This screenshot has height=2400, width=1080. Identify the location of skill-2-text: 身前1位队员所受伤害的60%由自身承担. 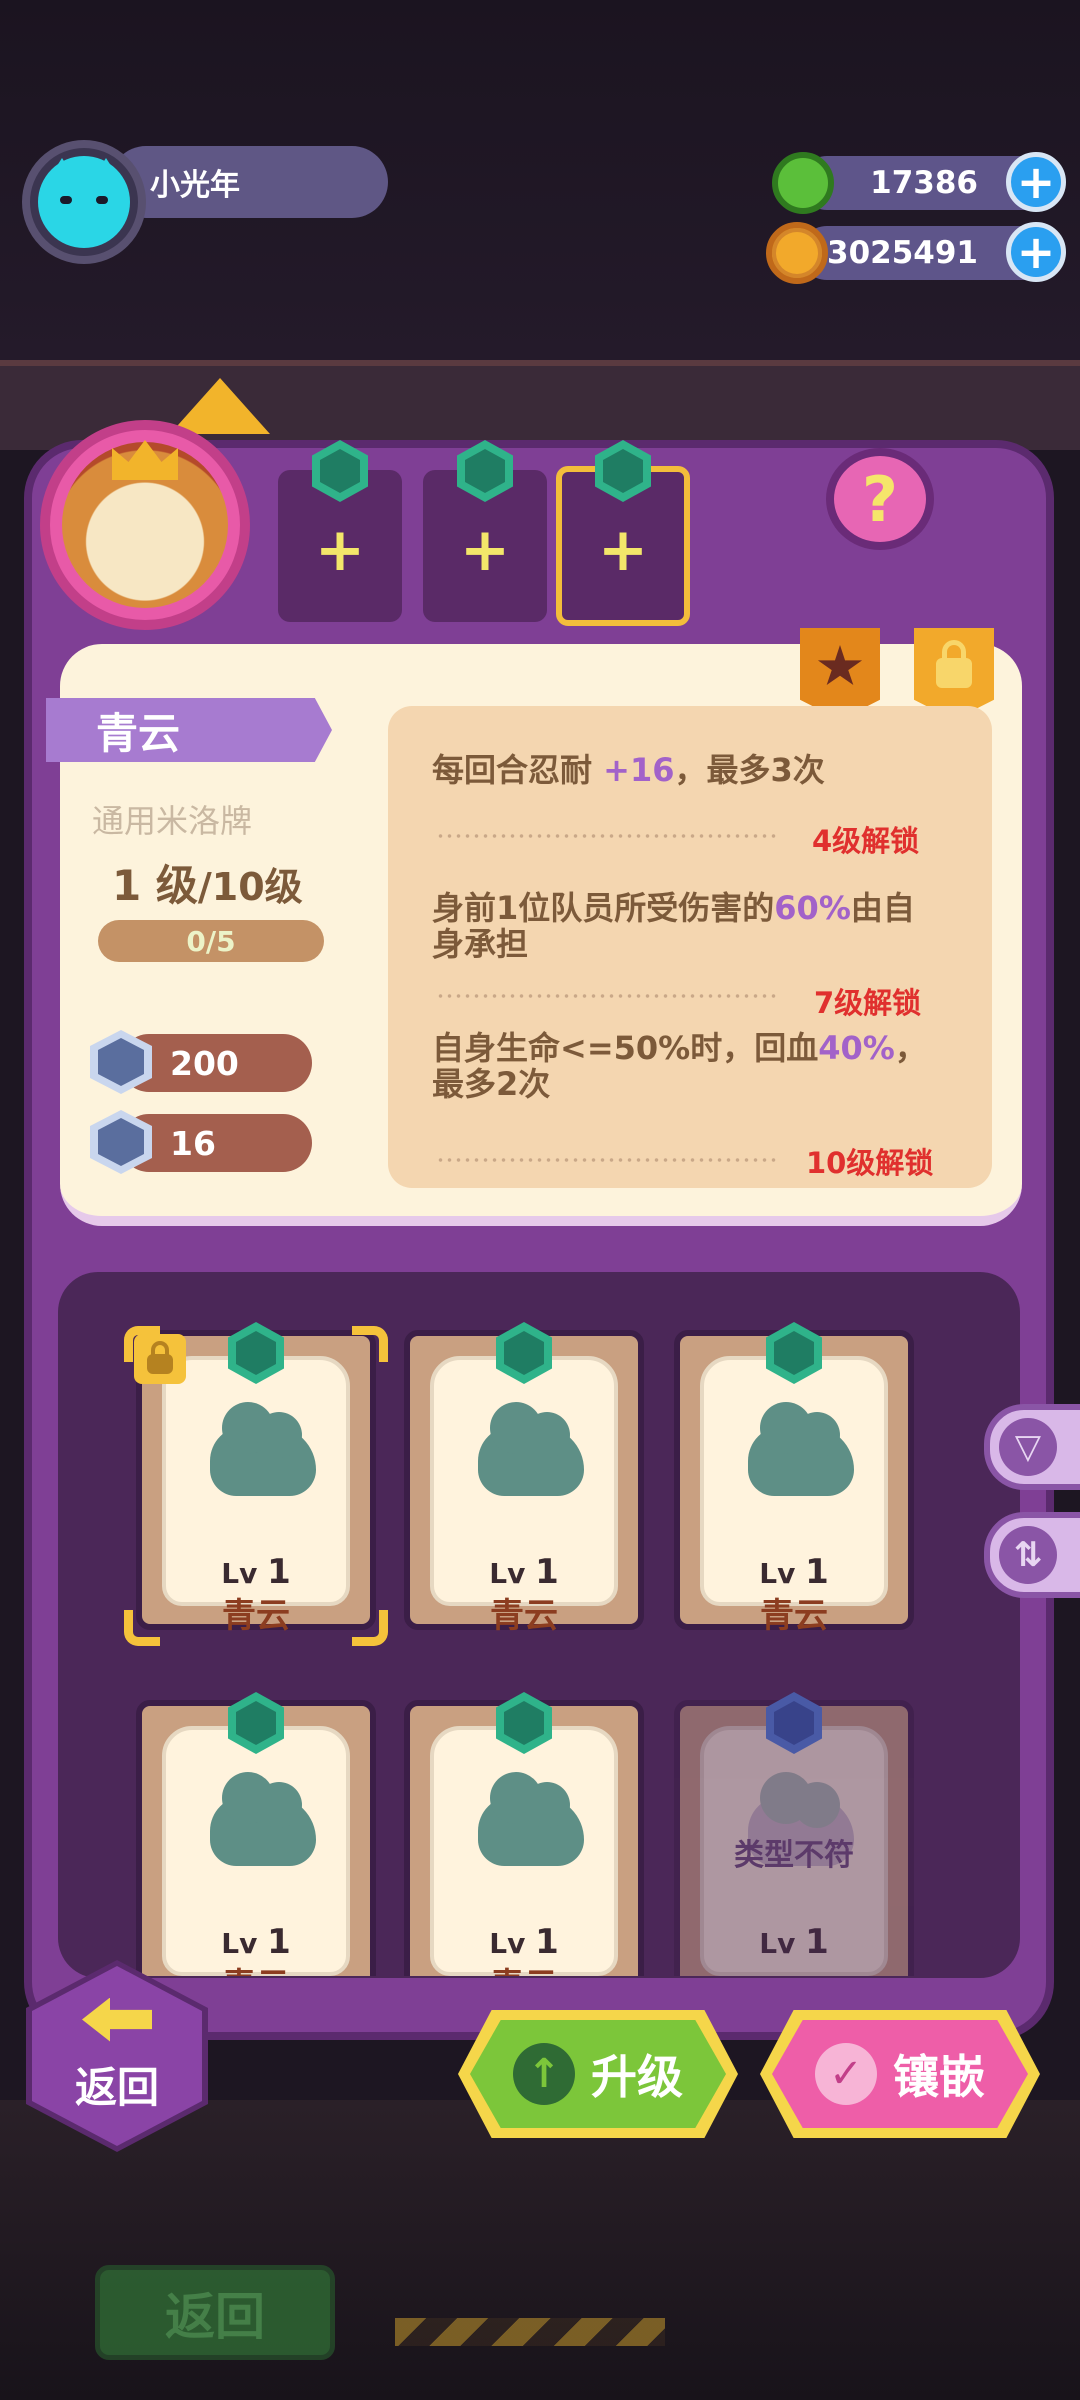
(673, 926).